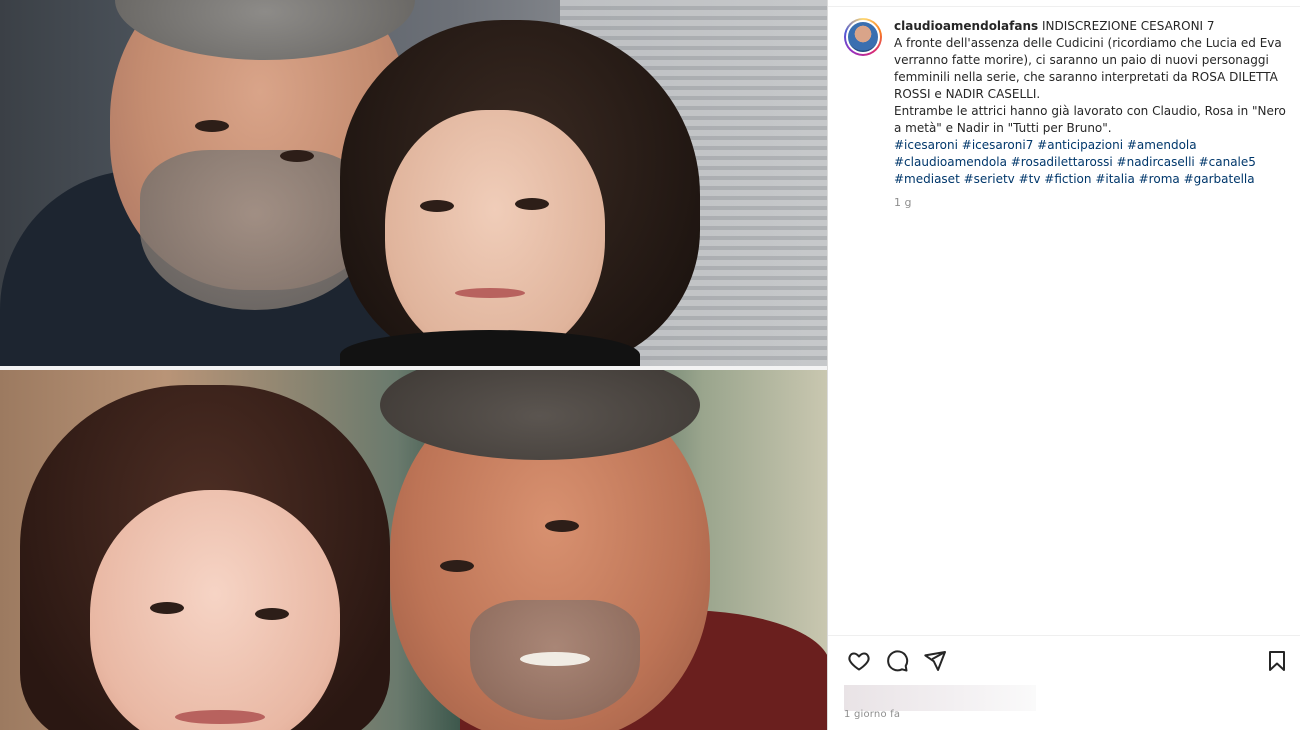  Describe the element at coordinates (272, 614) in the screenshot. I see `girl-right-eye` at that location.